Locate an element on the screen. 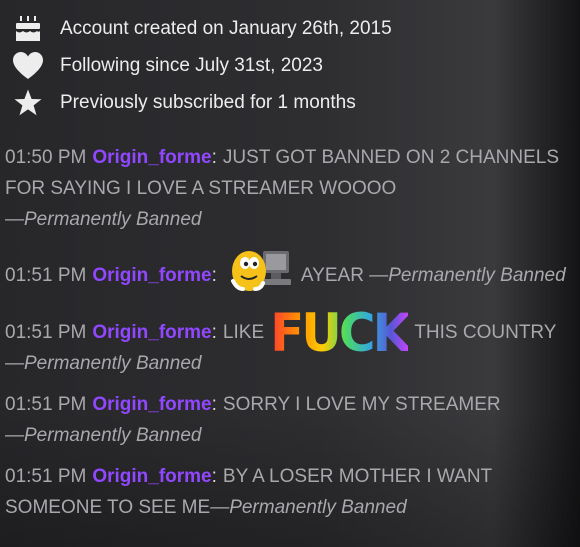  subscribed-row: Previously subscribed for 1 months is located at coordinates (292, 102).